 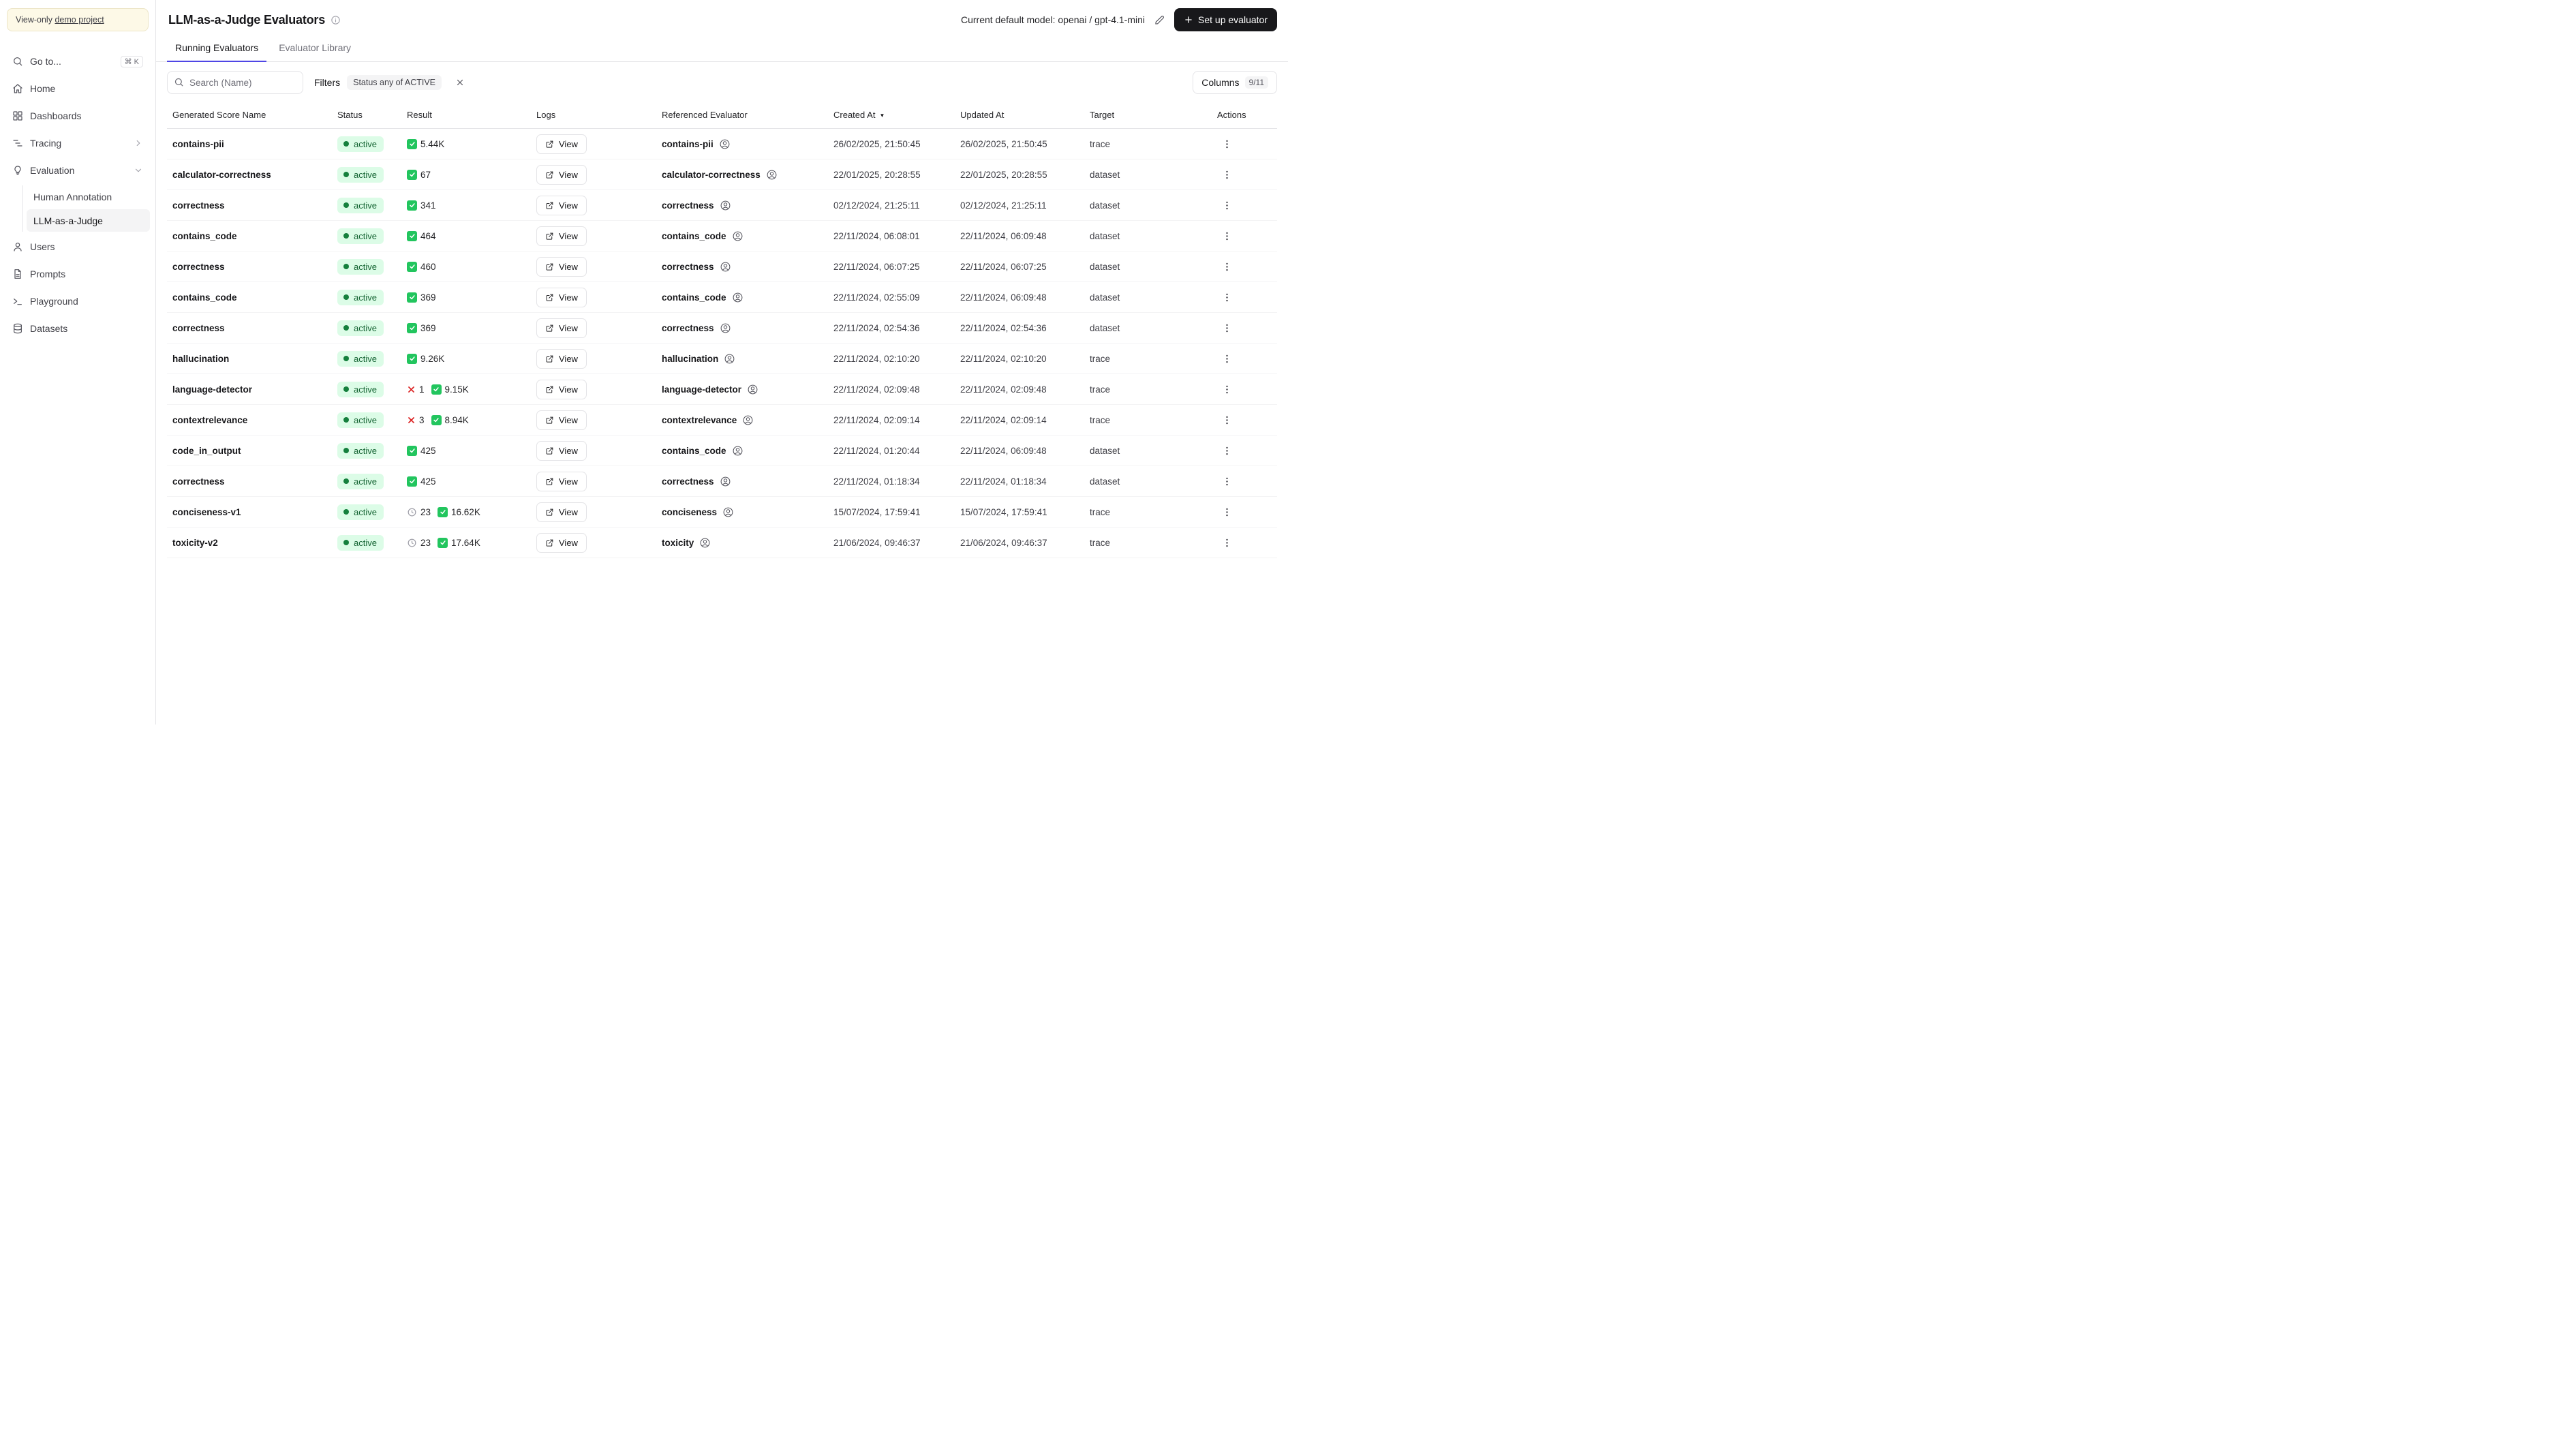 I want to click on demo-project-link: demo project, so click(x=79, y=20).